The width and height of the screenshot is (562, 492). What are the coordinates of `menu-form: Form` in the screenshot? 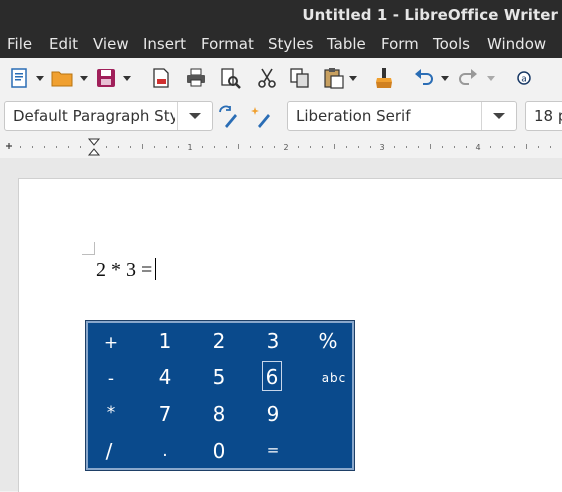 It's located at (400, 44).